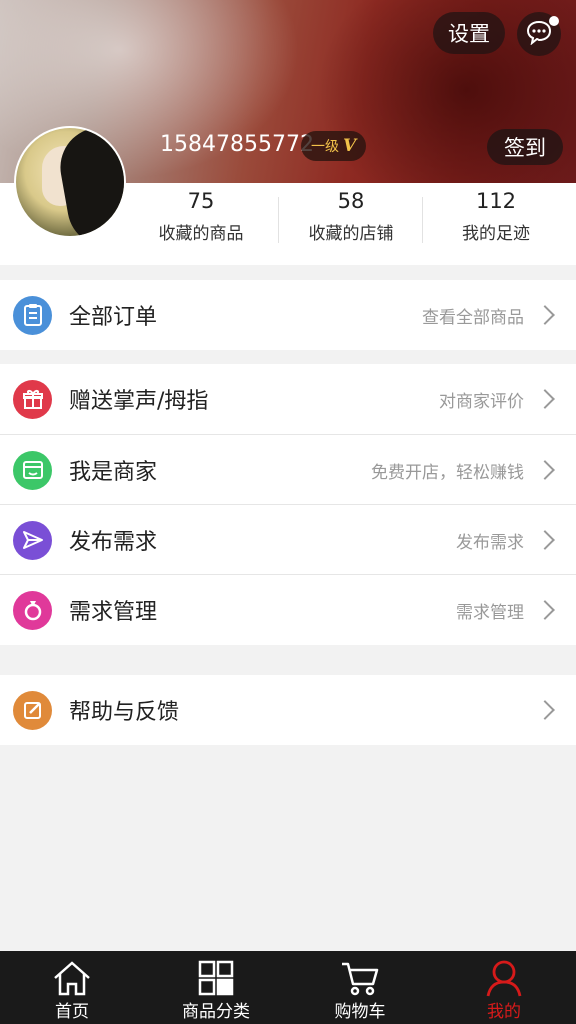 Image resolution: width=576 pixels, height=1024 pixels. Describe the element at coordinates (351, 213) in the screenshot. I see `stat-favorite-shops: 58 收藏的店铺` at that location.